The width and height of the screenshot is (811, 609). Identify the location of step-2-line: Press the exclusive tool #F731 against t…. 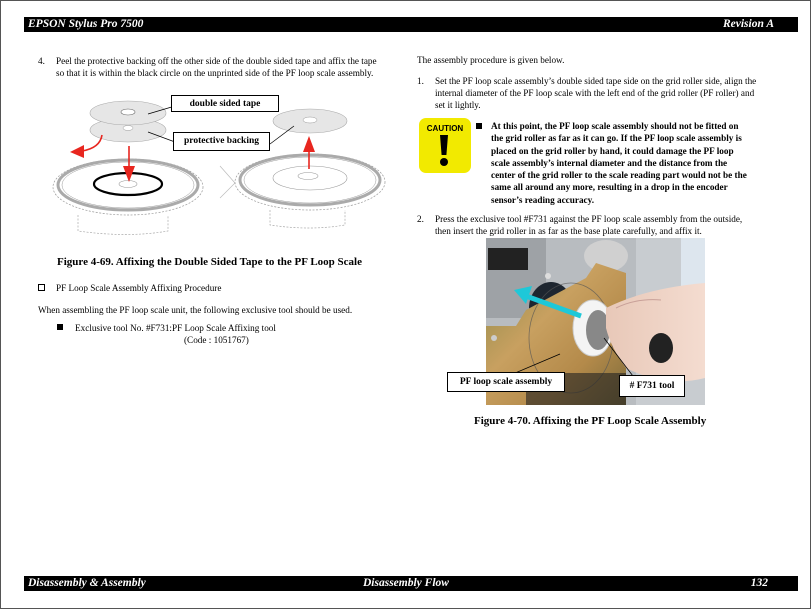
(589, 219).